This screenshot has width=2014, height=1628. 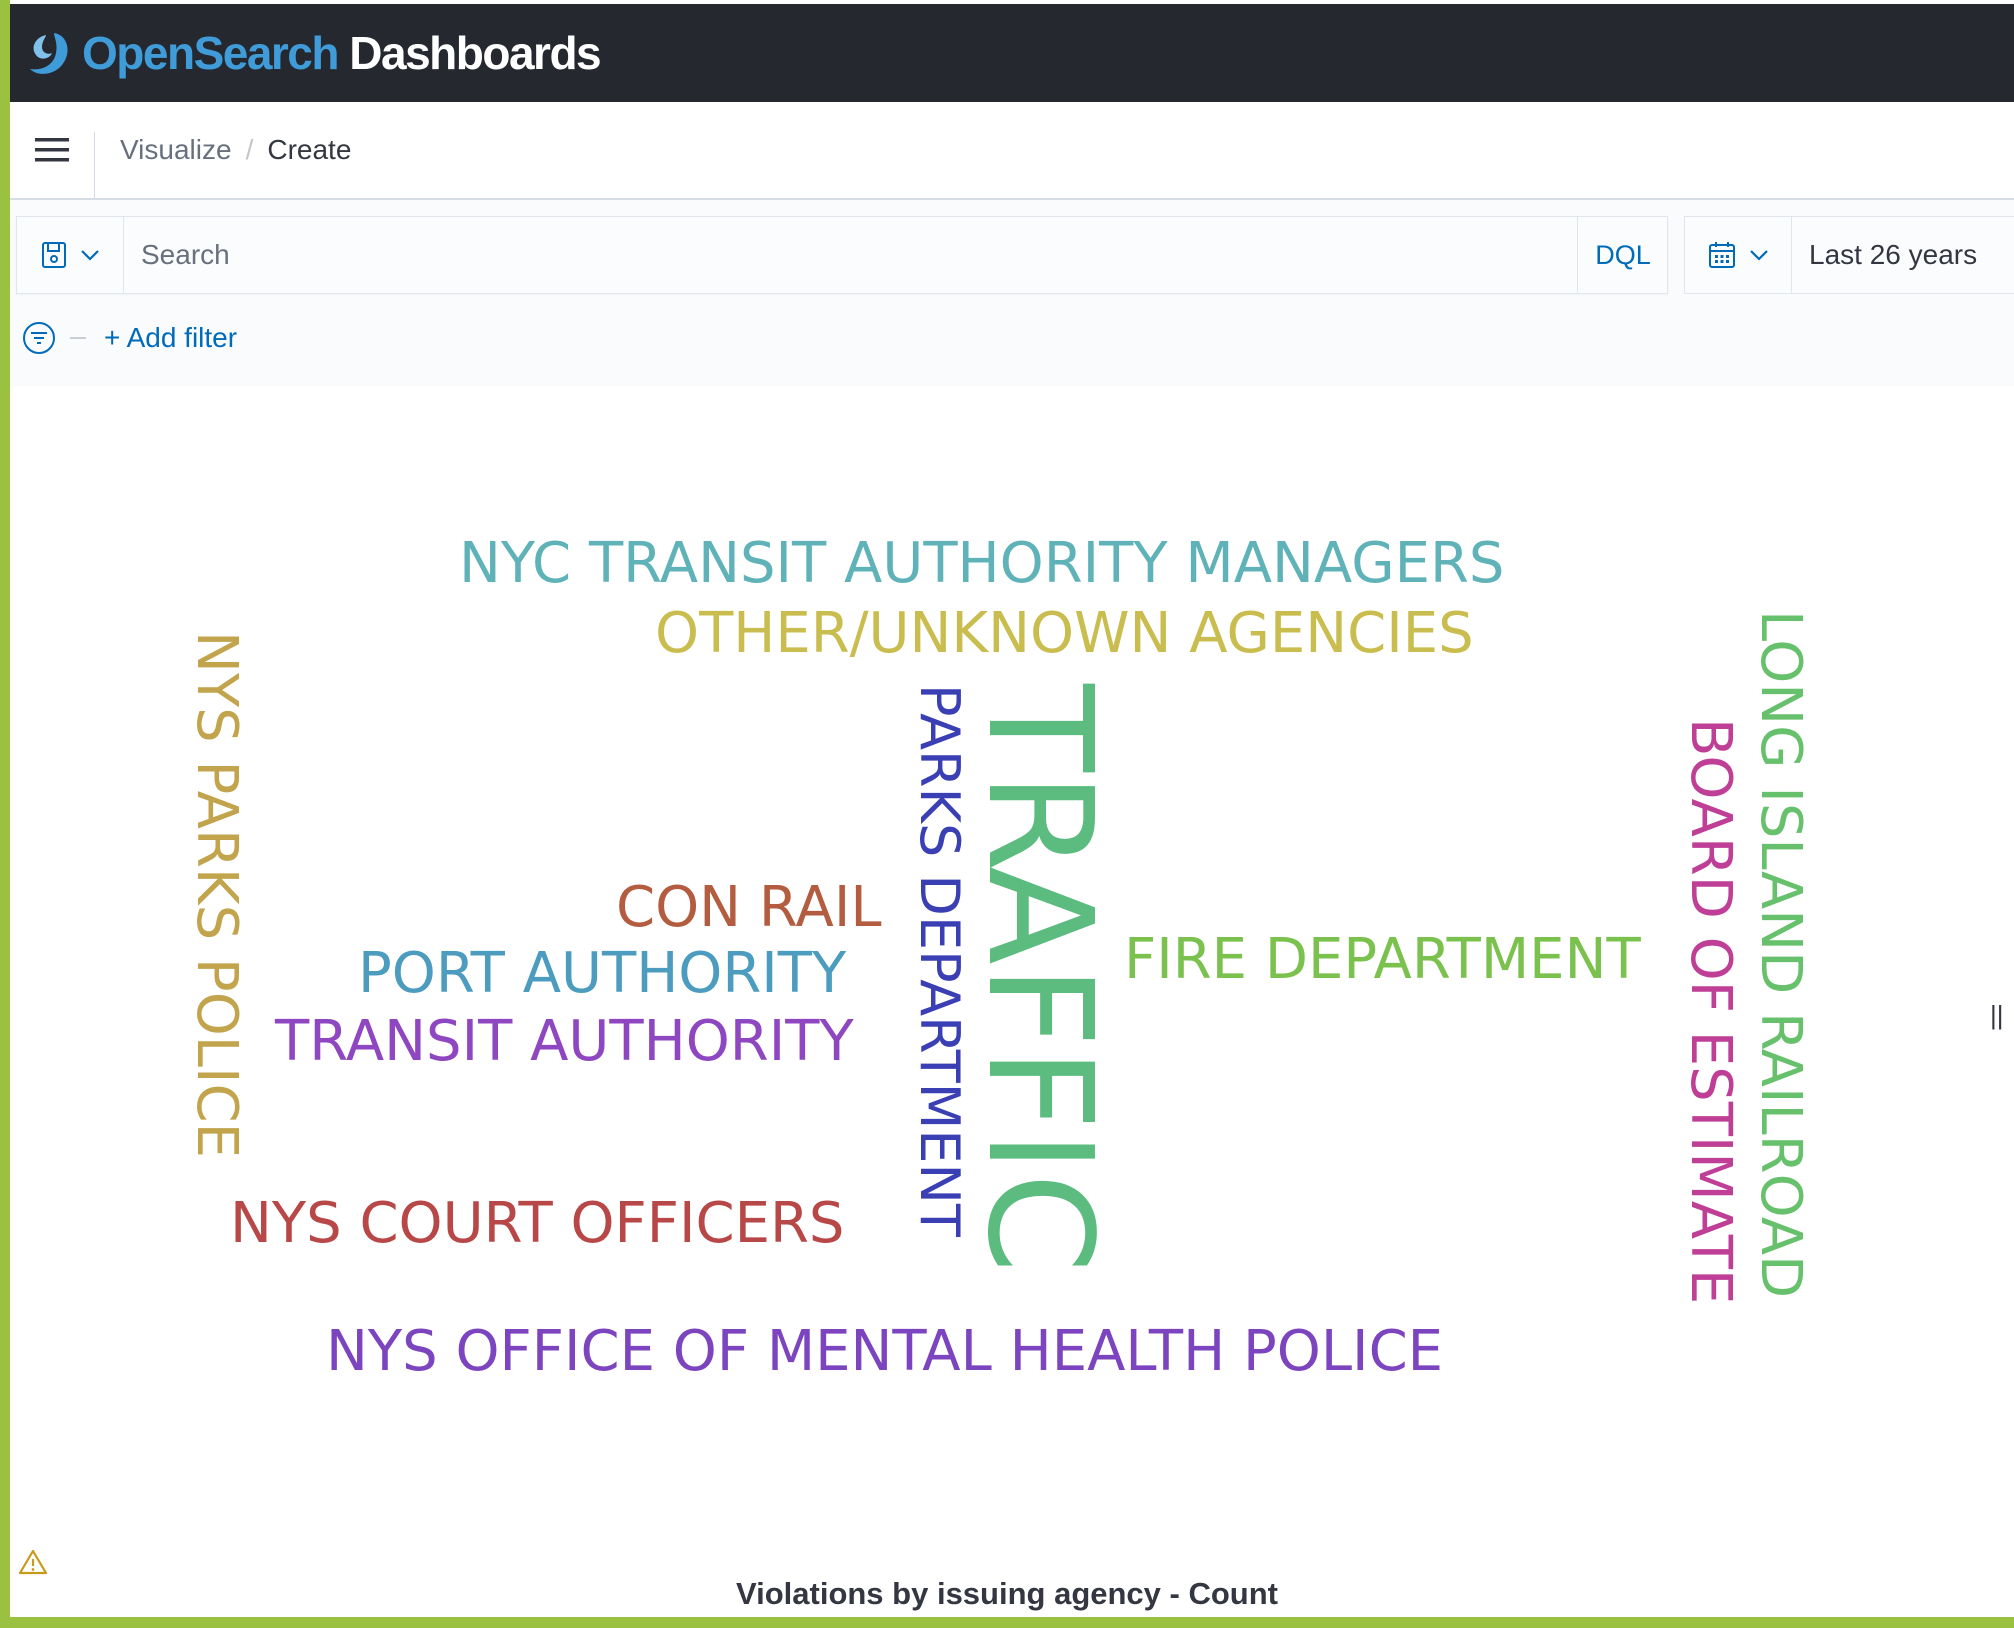 I want to click on date-range-display: Last 26 years, so click(x=1893, y=255).